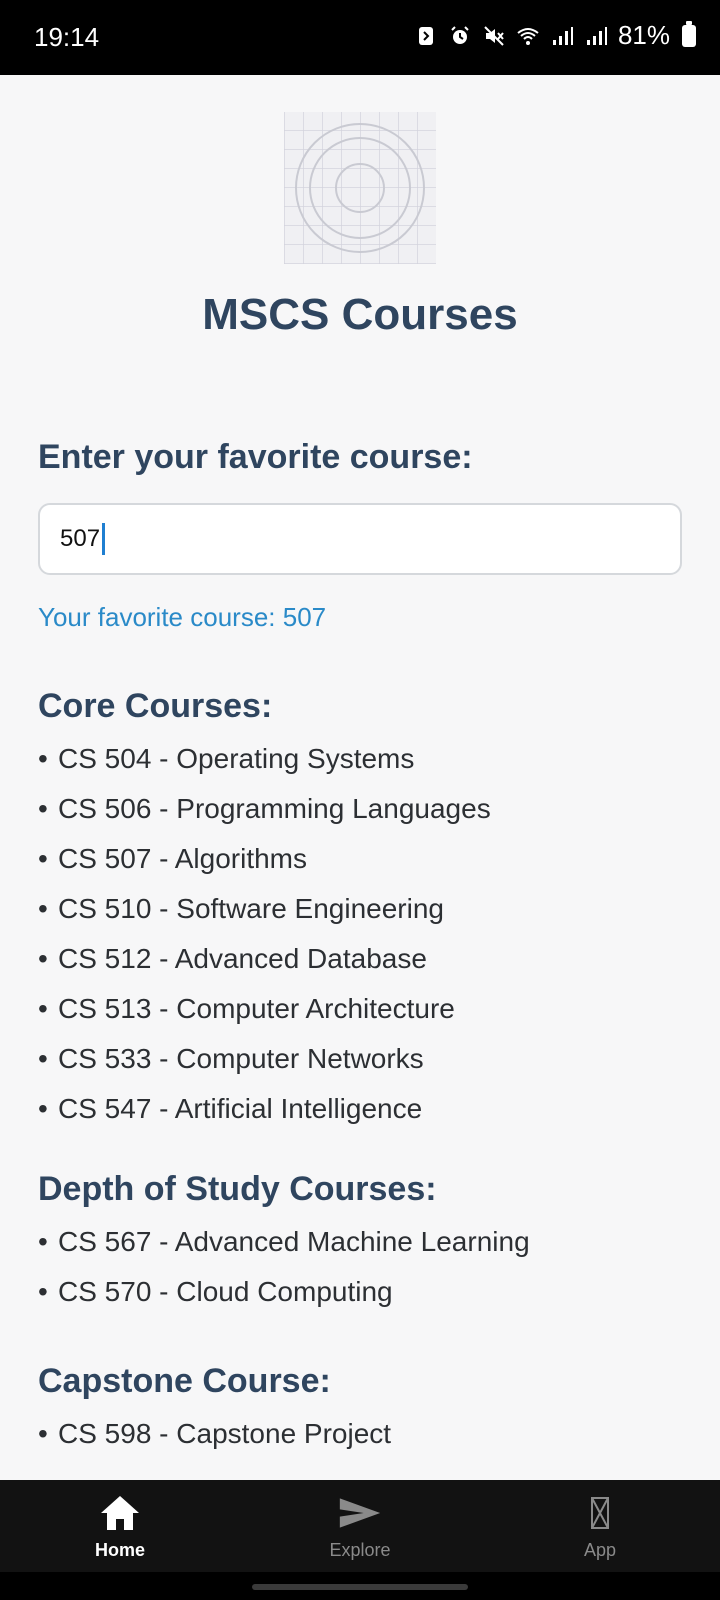 This screenshot has width=720, height=1600. I want to click on capstone-heading: Capstone Course:, so click(184, 1381).